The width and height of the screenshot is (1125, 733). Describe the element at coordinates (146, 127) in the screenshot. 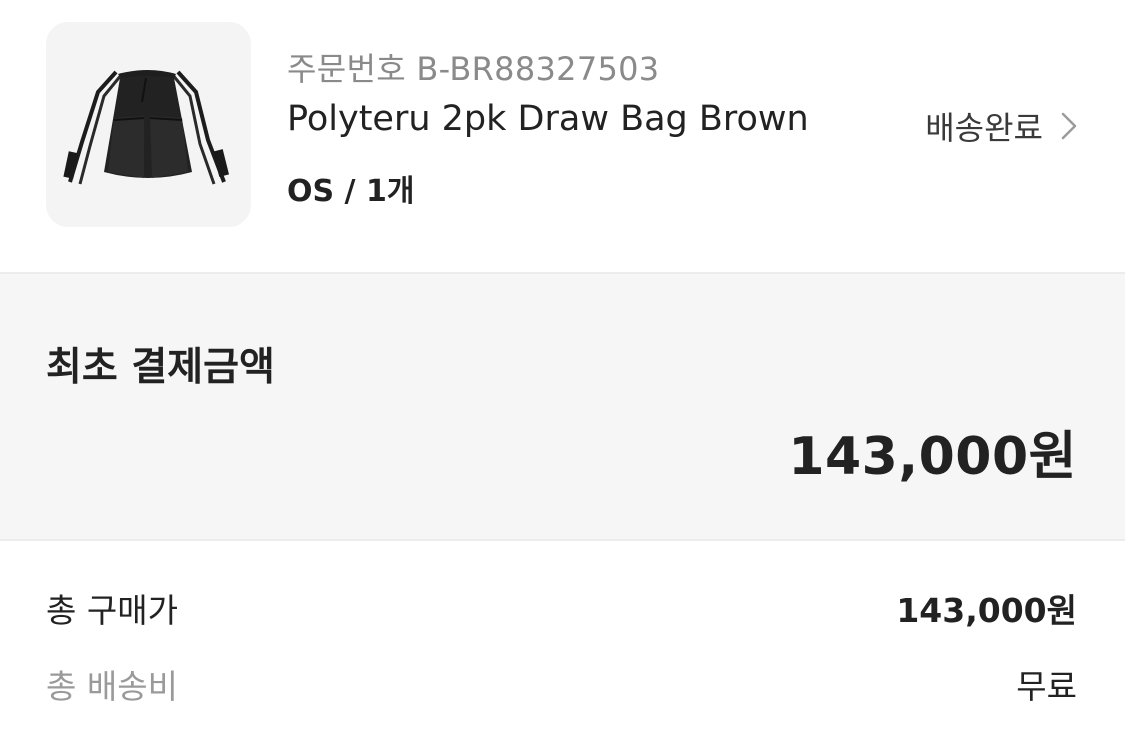

I see `backpack-image` at that location.